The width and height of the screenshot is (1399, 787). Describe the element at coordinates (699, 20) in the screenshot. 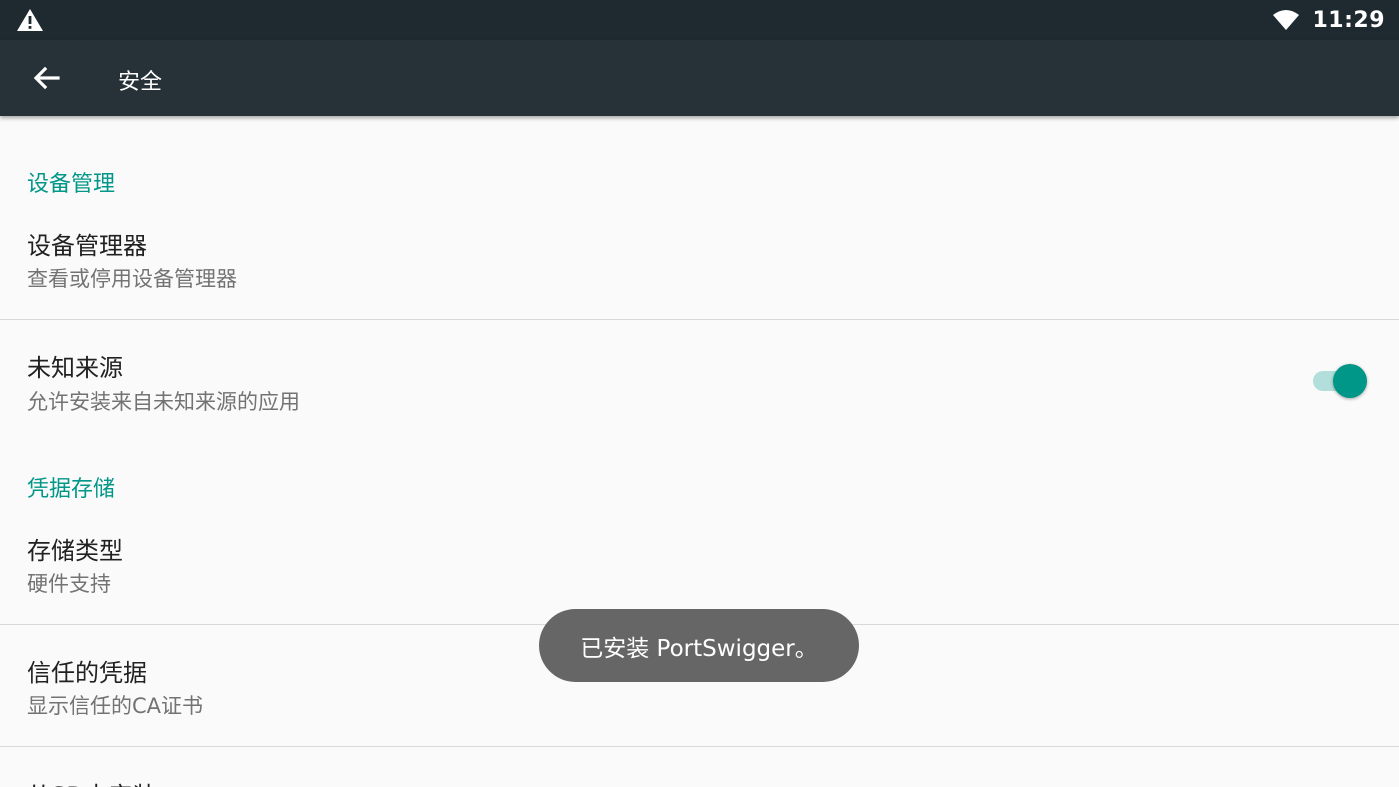

I see `status-bar: 11:29` at that location.